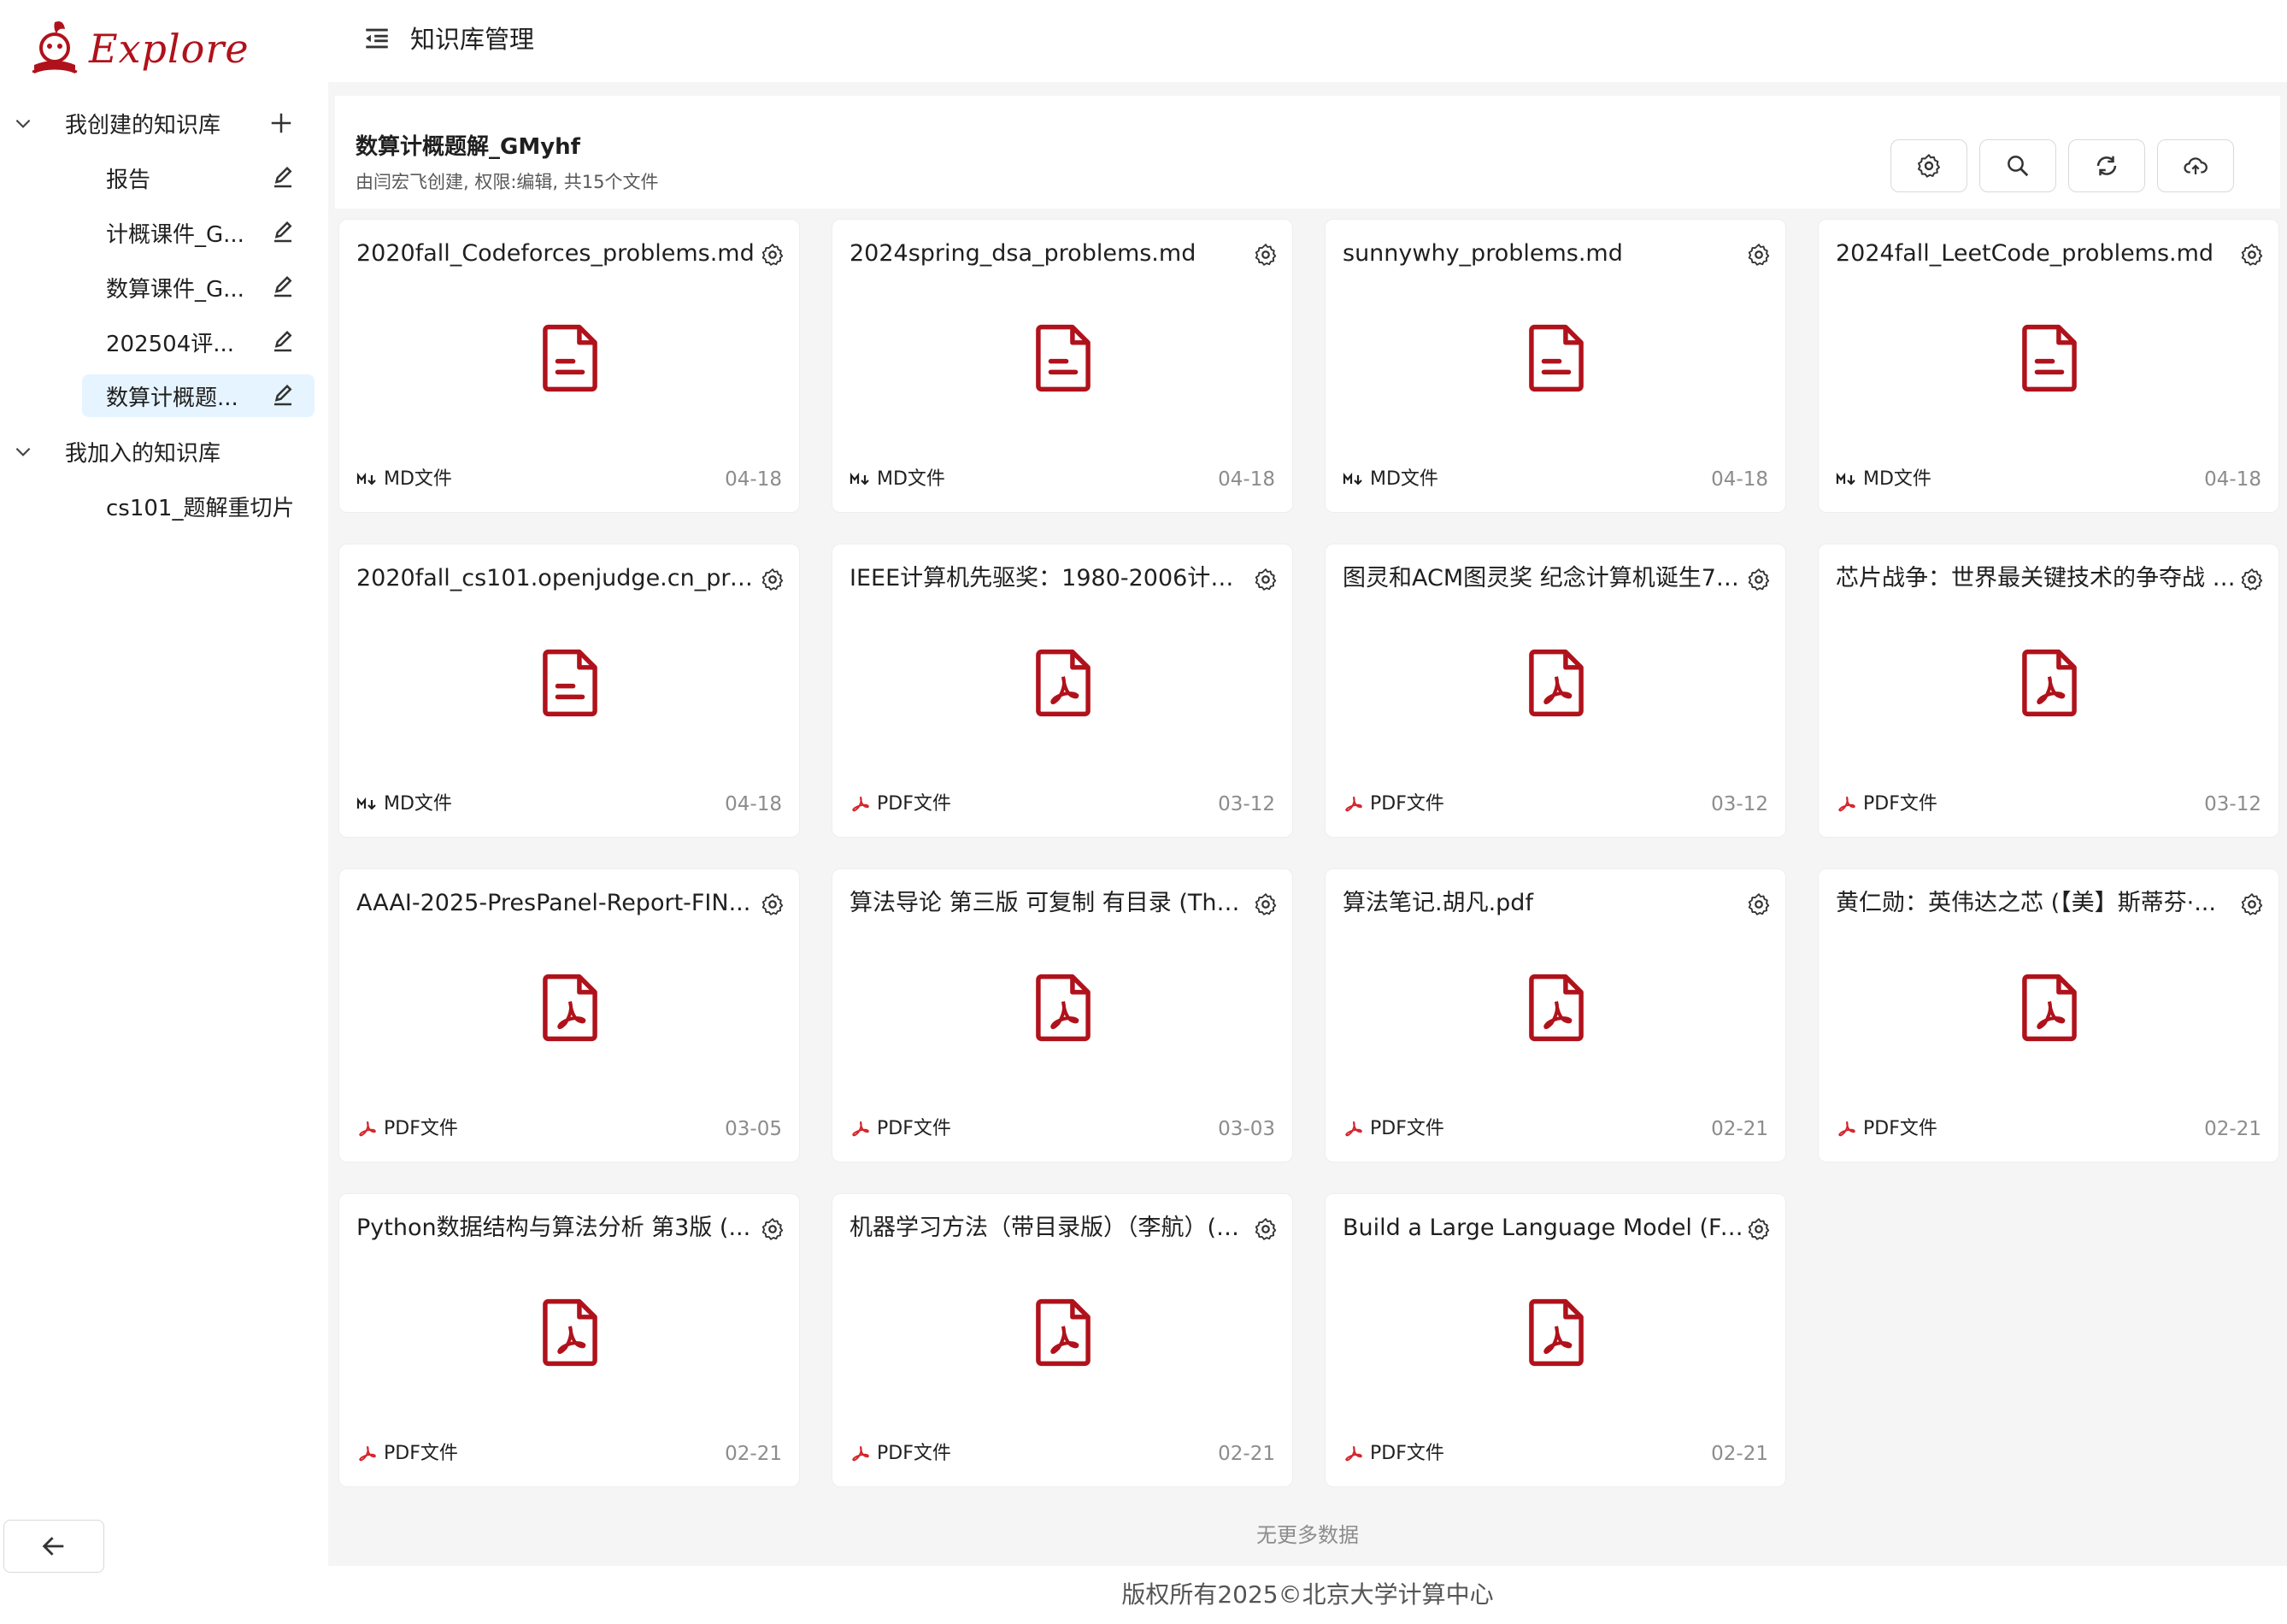 This screenshot has height=1624, width=2287. I want to click on sidebar-item-cs101: cs101_题解重切片, so click(164, 506).